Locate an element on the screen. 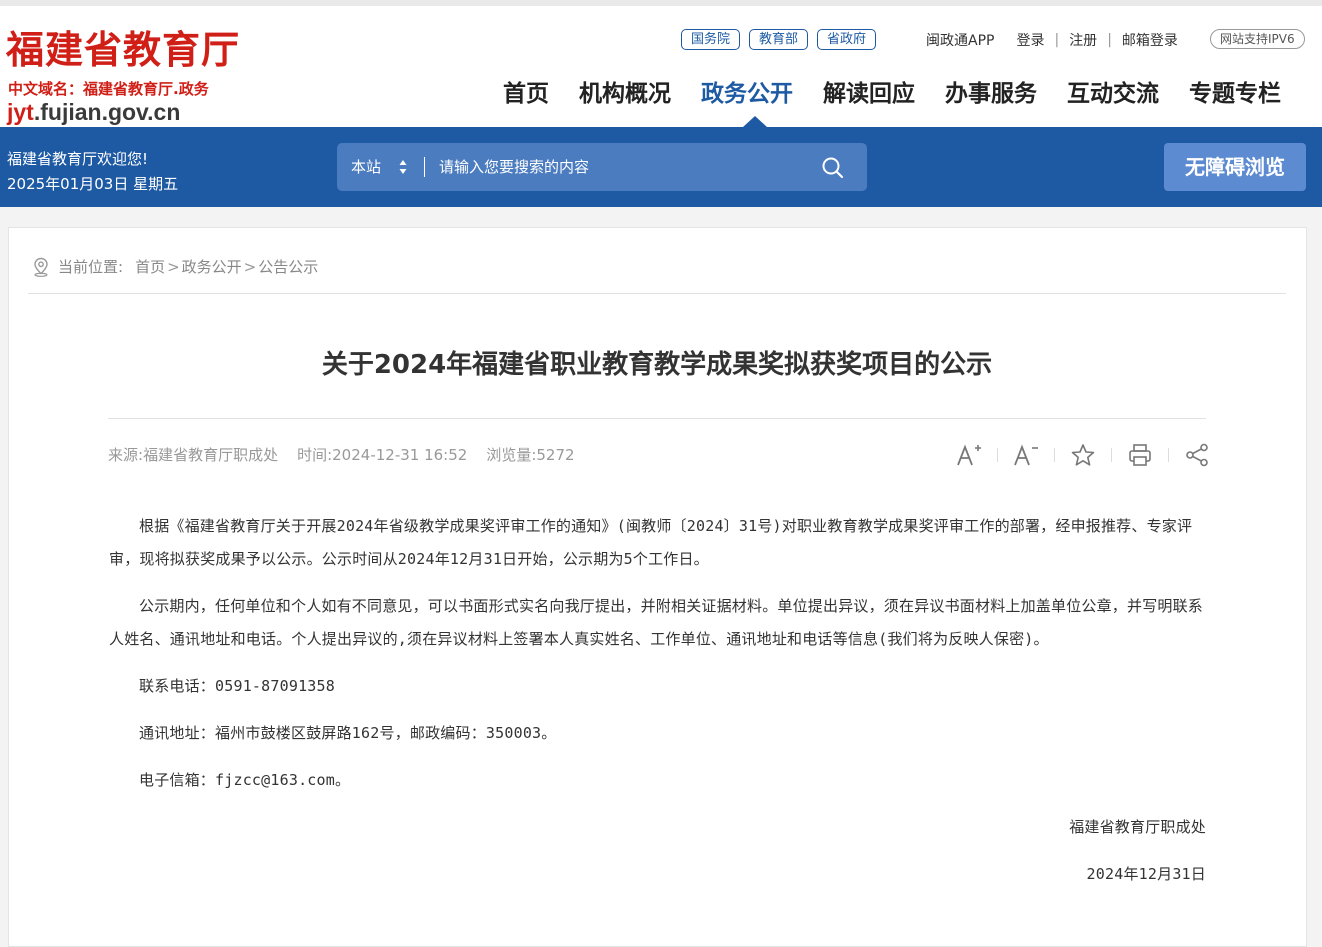 Image resolution: width=1322 pixels, height=947 pixels. link-state-council: 国务院 is located at coordinates (711, 39).